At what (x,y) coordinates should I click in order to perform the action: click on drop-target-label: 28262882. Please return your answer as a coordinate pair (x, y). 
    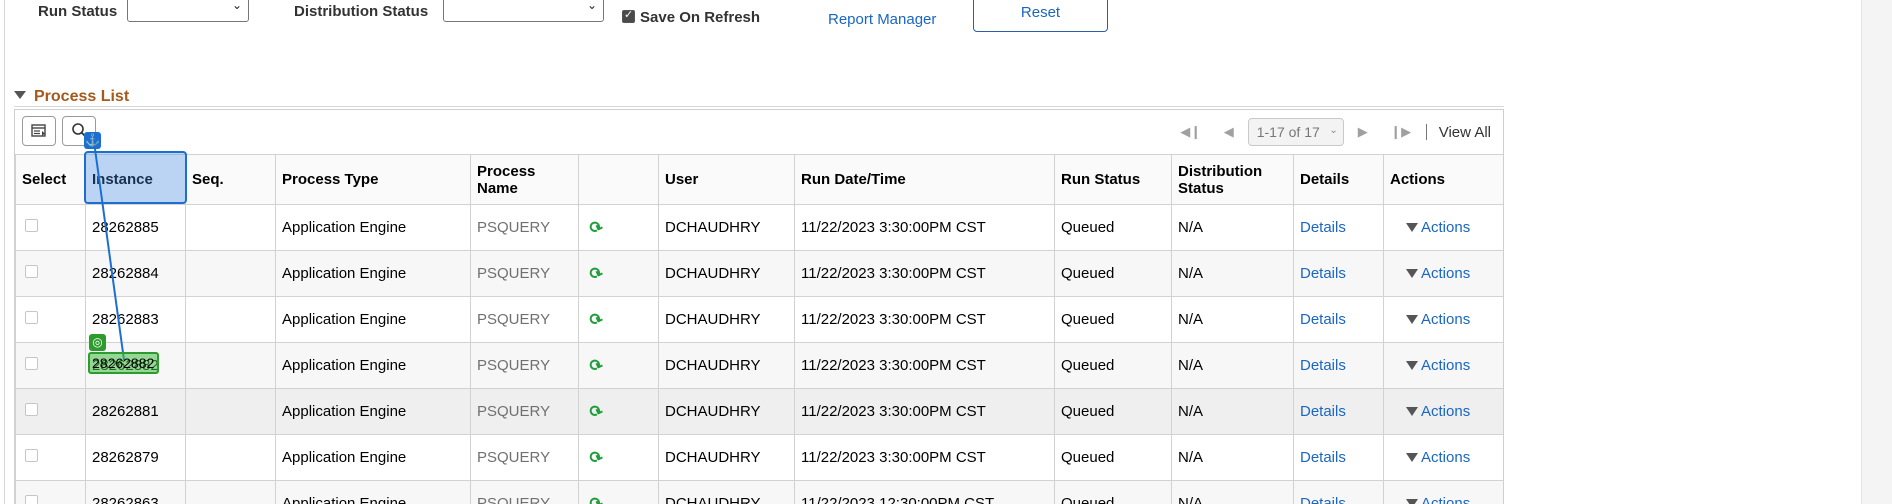
    Looking at the image, I should click on (123, 363).